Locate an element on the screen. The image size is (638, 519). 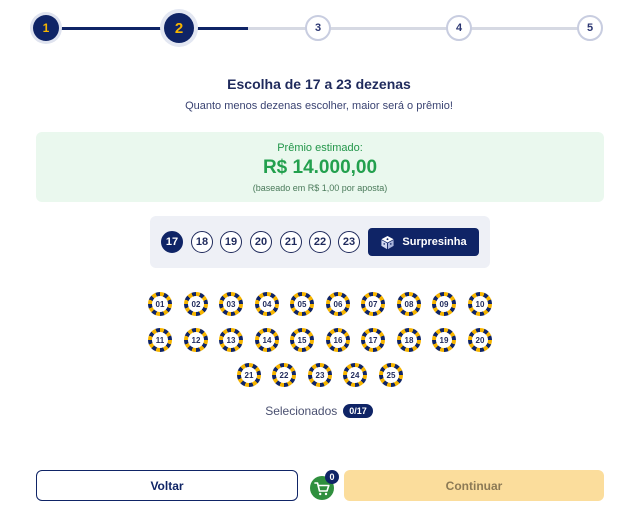
number-label: 07 is located at coordinates (373, 304).